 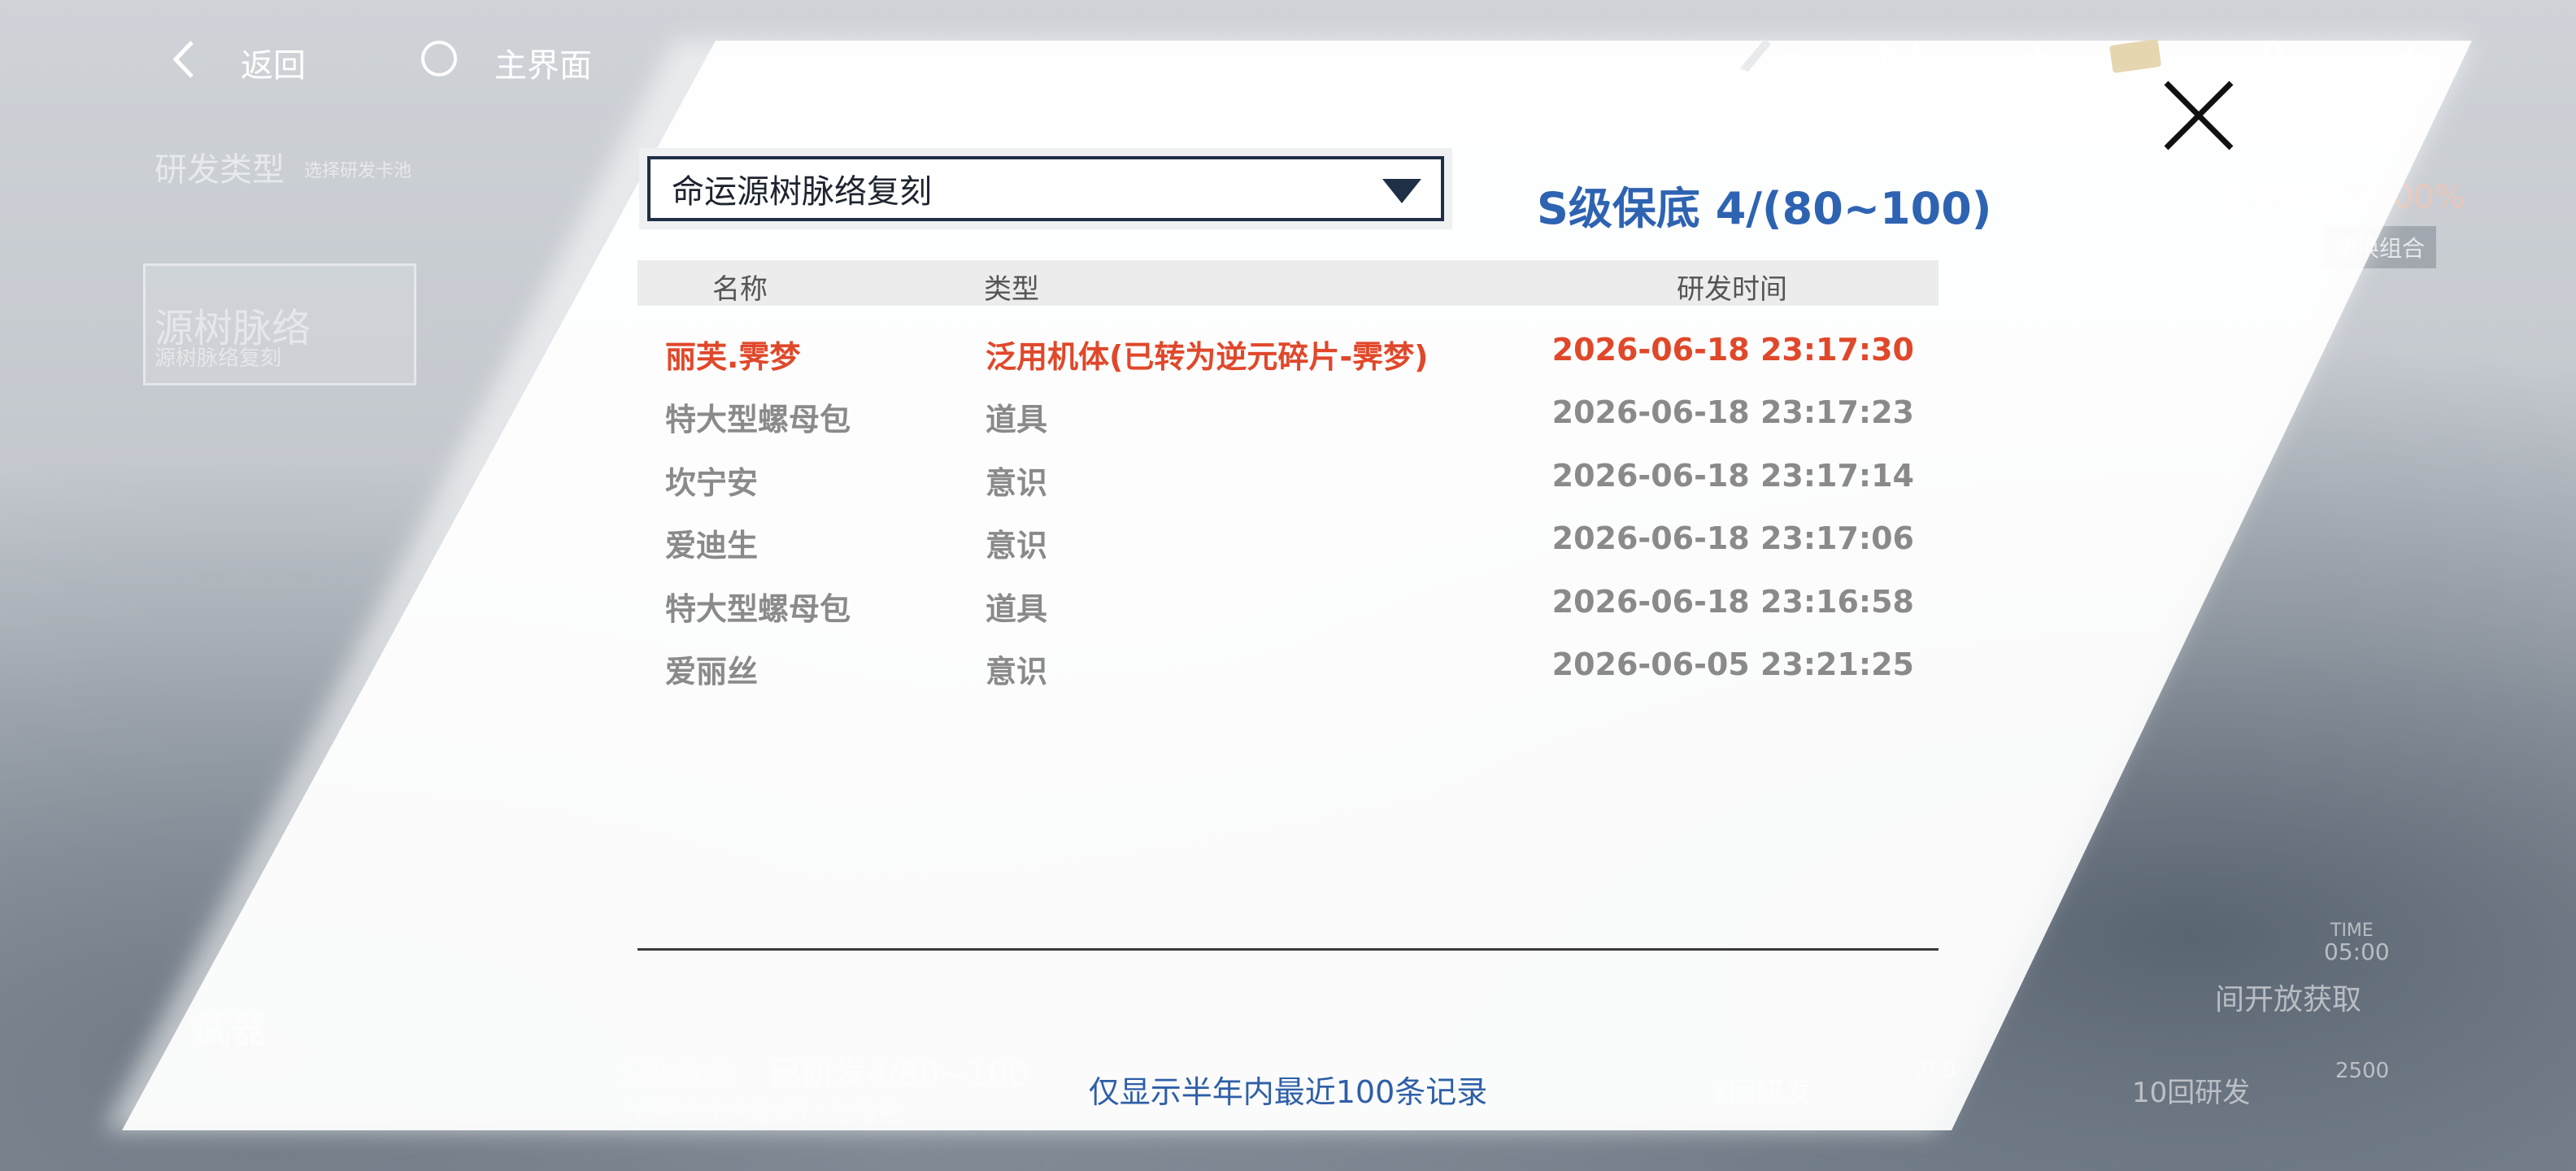 What do you see at coordinates (184, 60) in the screenshot?
I see `back-arrow-icon` at bounding box center [184, 60].